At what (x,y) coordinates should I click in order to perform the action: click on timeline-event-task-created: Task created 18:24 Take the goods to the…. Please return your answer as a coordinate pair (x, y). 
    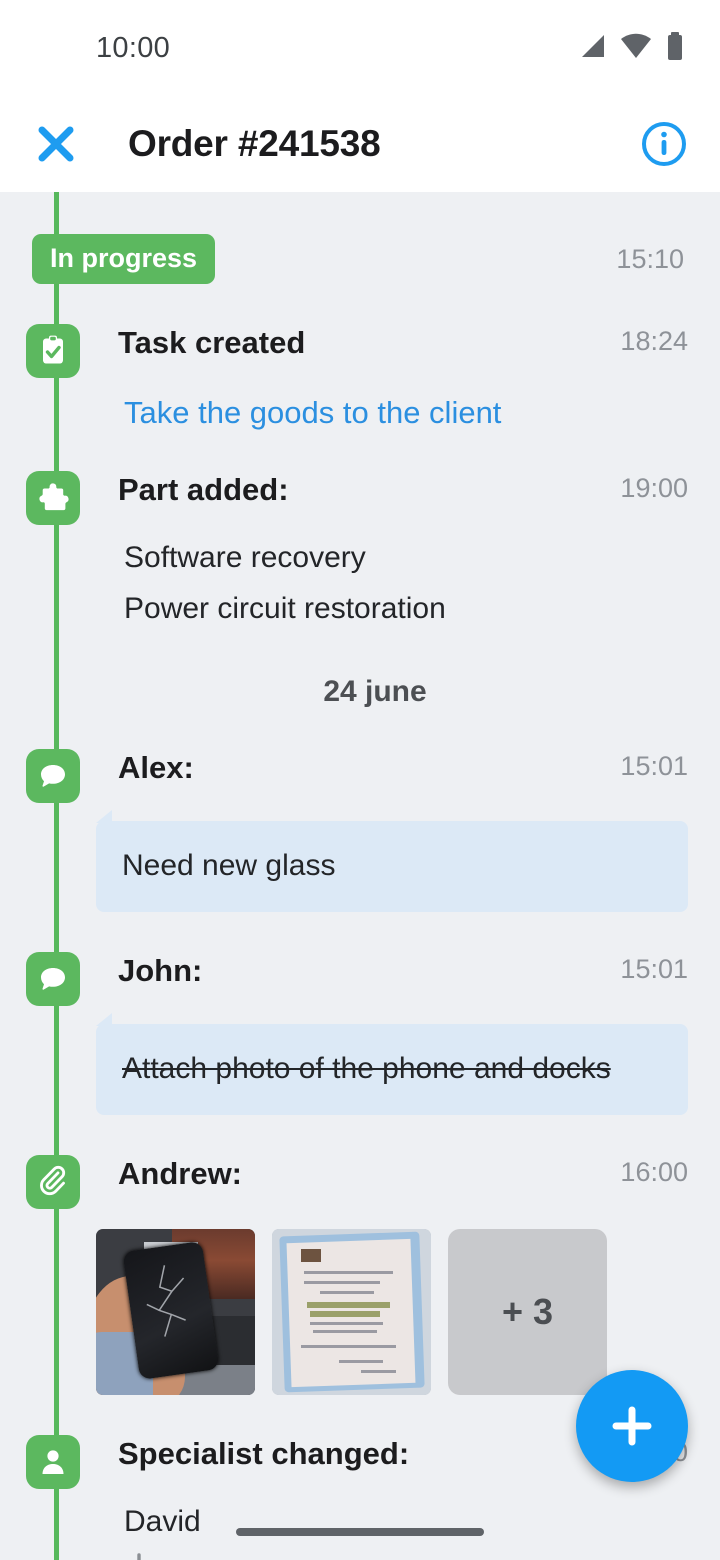
    Looking at the image, I should click on (360, 377).